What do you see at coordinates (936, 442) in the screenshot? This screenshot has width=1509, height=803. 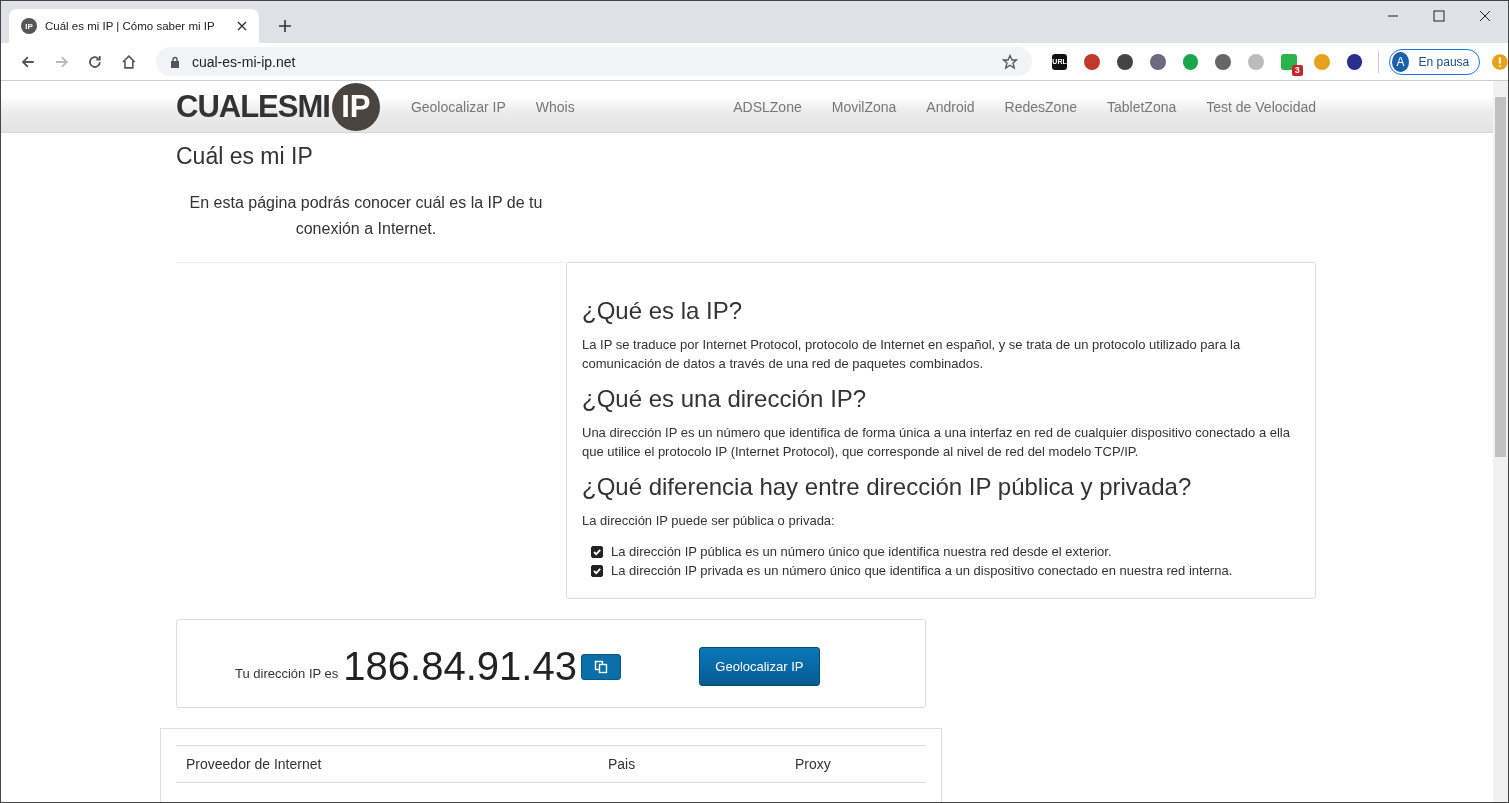 I see `section-text: Una dirección IP es un número que identifica de forma única a una interfaz en red de cualquier dispositivo conectado a ella que utilice el protocolo IP (Internet Protocol), que corresponde al nivel de red del modelo TCP/IP.` at bounding box center [936, 442].